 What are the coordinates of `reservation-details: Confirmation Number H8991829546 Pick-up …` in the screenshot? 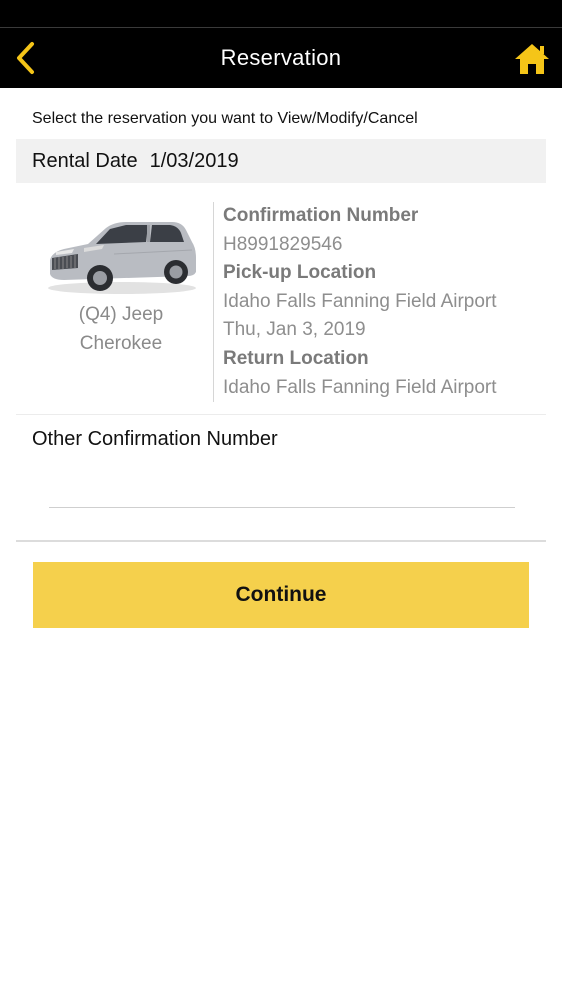 It's located at (383, 302).